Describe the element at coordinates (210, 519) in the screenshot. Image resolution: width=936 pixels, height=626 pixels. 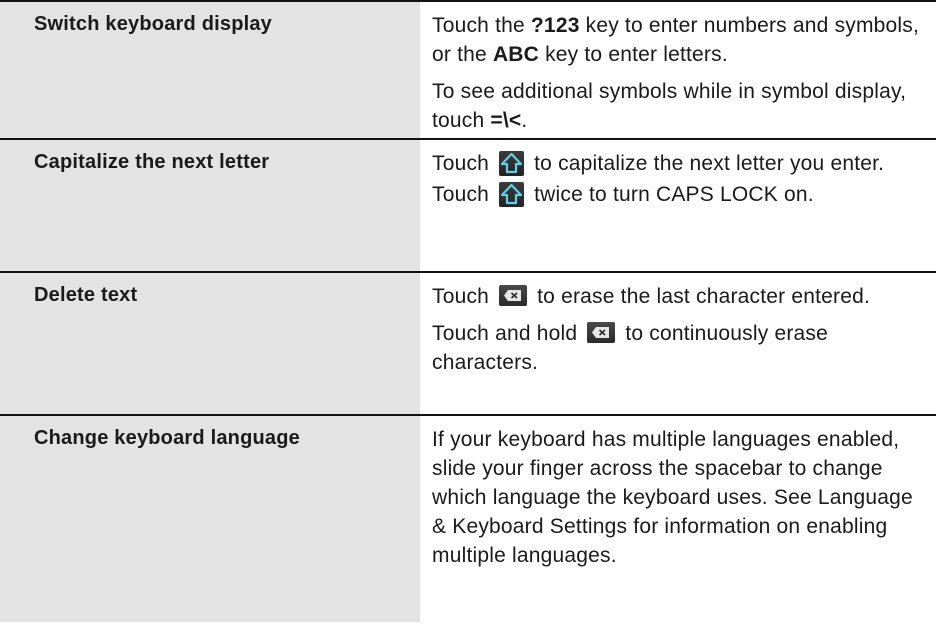
I see `task-cell: Change keyboard language` at that location.